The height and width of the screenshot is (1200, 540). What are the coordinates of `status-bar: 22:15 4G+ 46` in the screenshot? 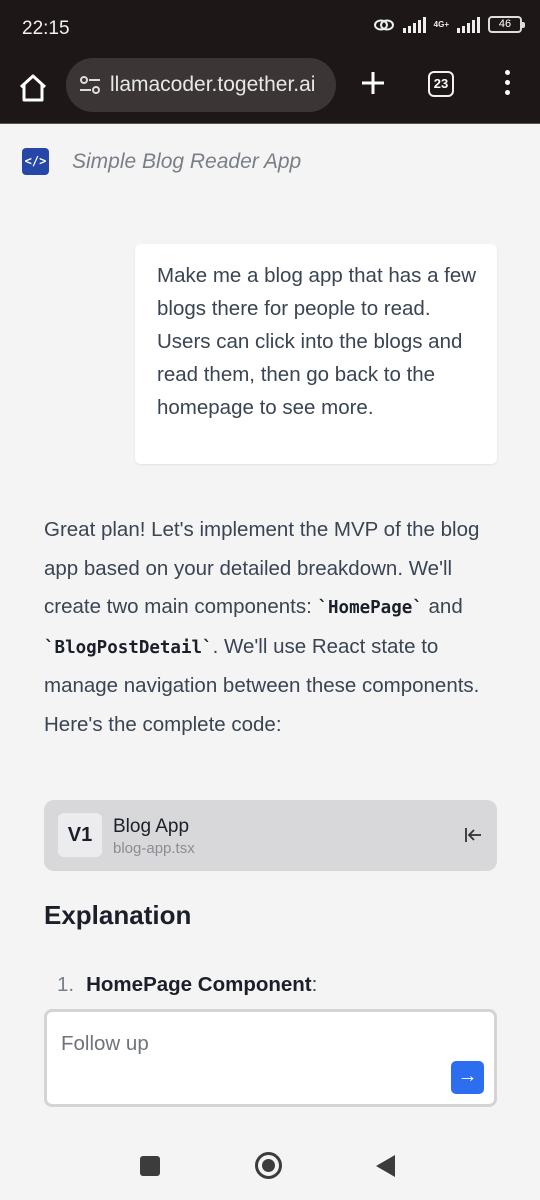 It's located at (270, 28).